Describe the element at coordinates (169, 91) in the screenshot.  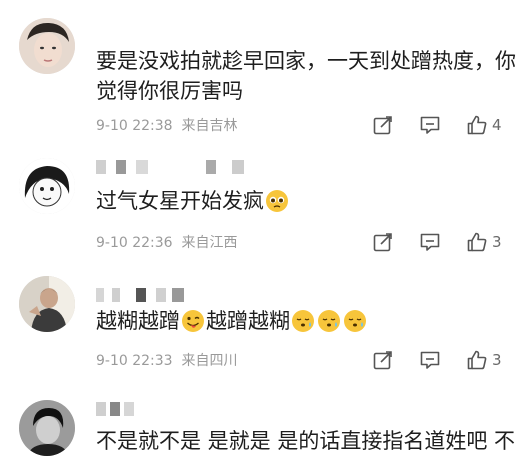
I see `comment-text: 觉得你很厉害吗` at that location.